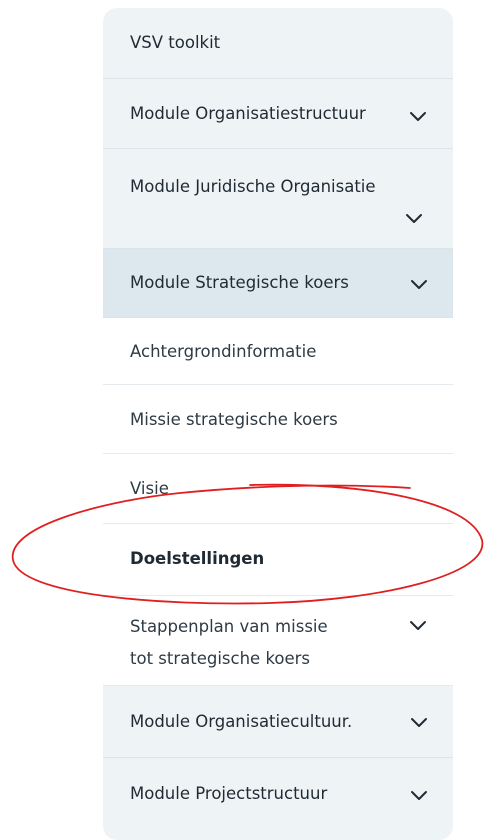 The height and width of the screenshot is (840, 485). I want to click on nav-subitem-missie-strategische-koers: Missie strategische koers, so click(278, 419).